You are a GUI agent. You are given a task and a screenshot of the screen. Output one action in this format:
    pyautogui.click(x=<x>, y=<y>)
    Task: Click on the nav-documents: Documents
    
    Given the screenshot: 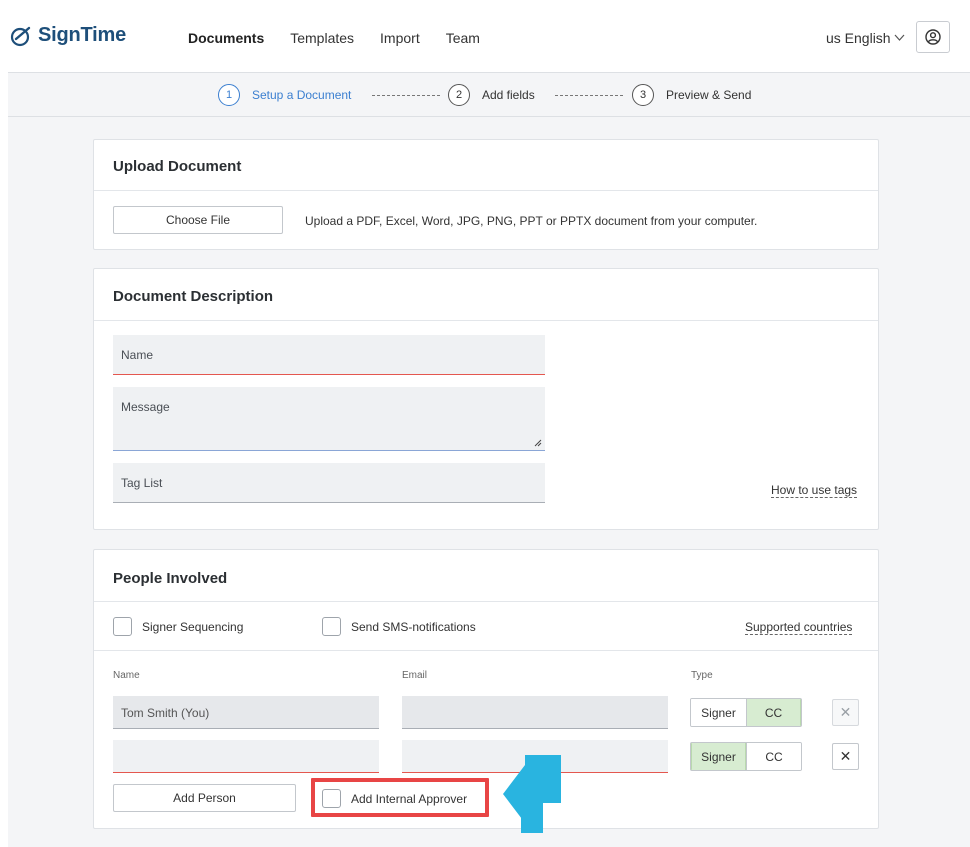 What is the action you would take?
    pyautogui.click(x=226, y=38)
    